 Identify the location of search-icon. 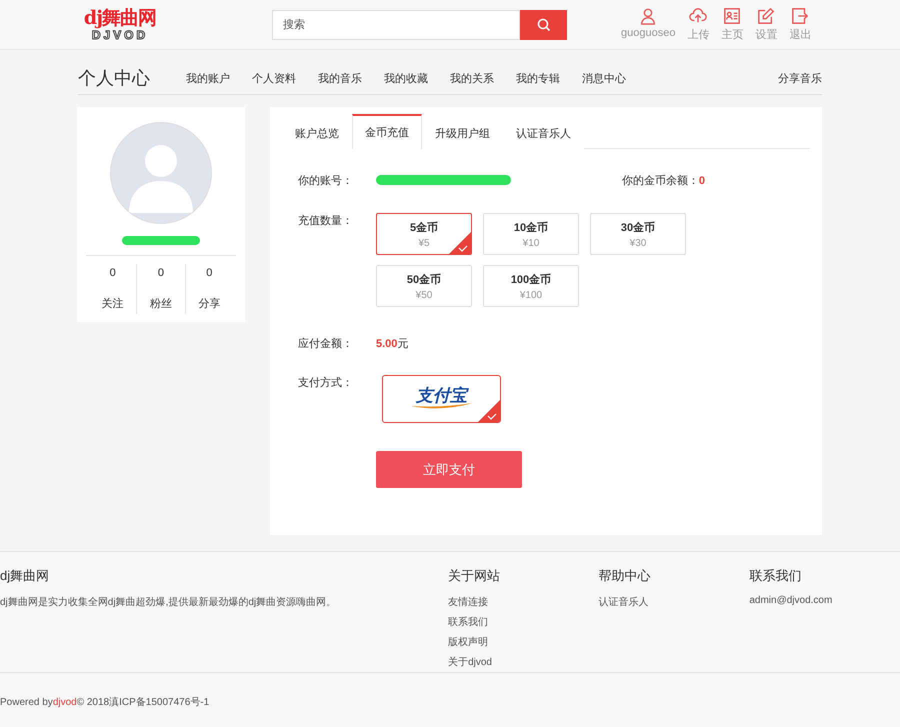
(543, 25).